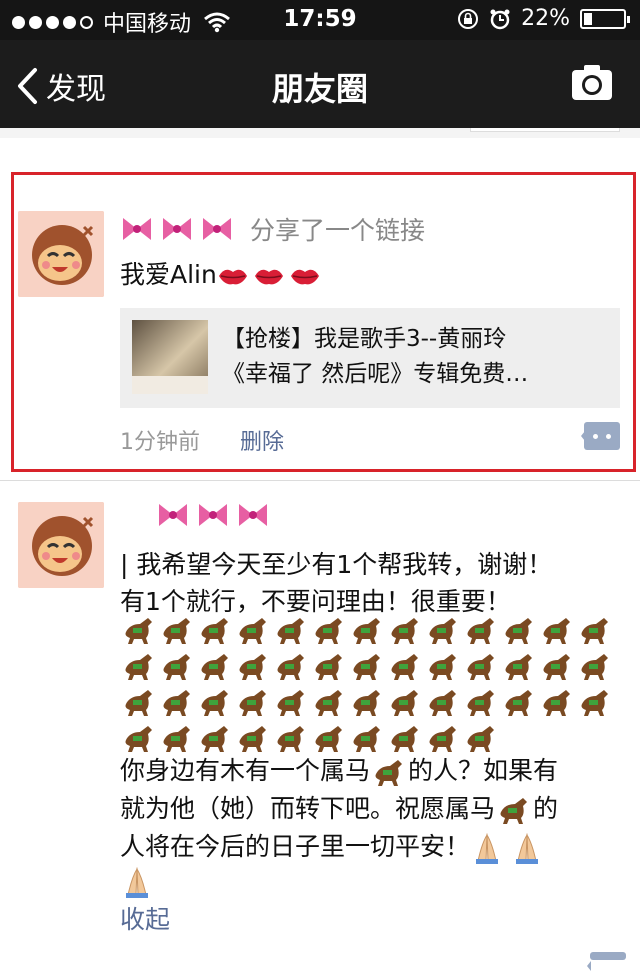  I want to click on monkey-avatar-icon, so click(61, 254).